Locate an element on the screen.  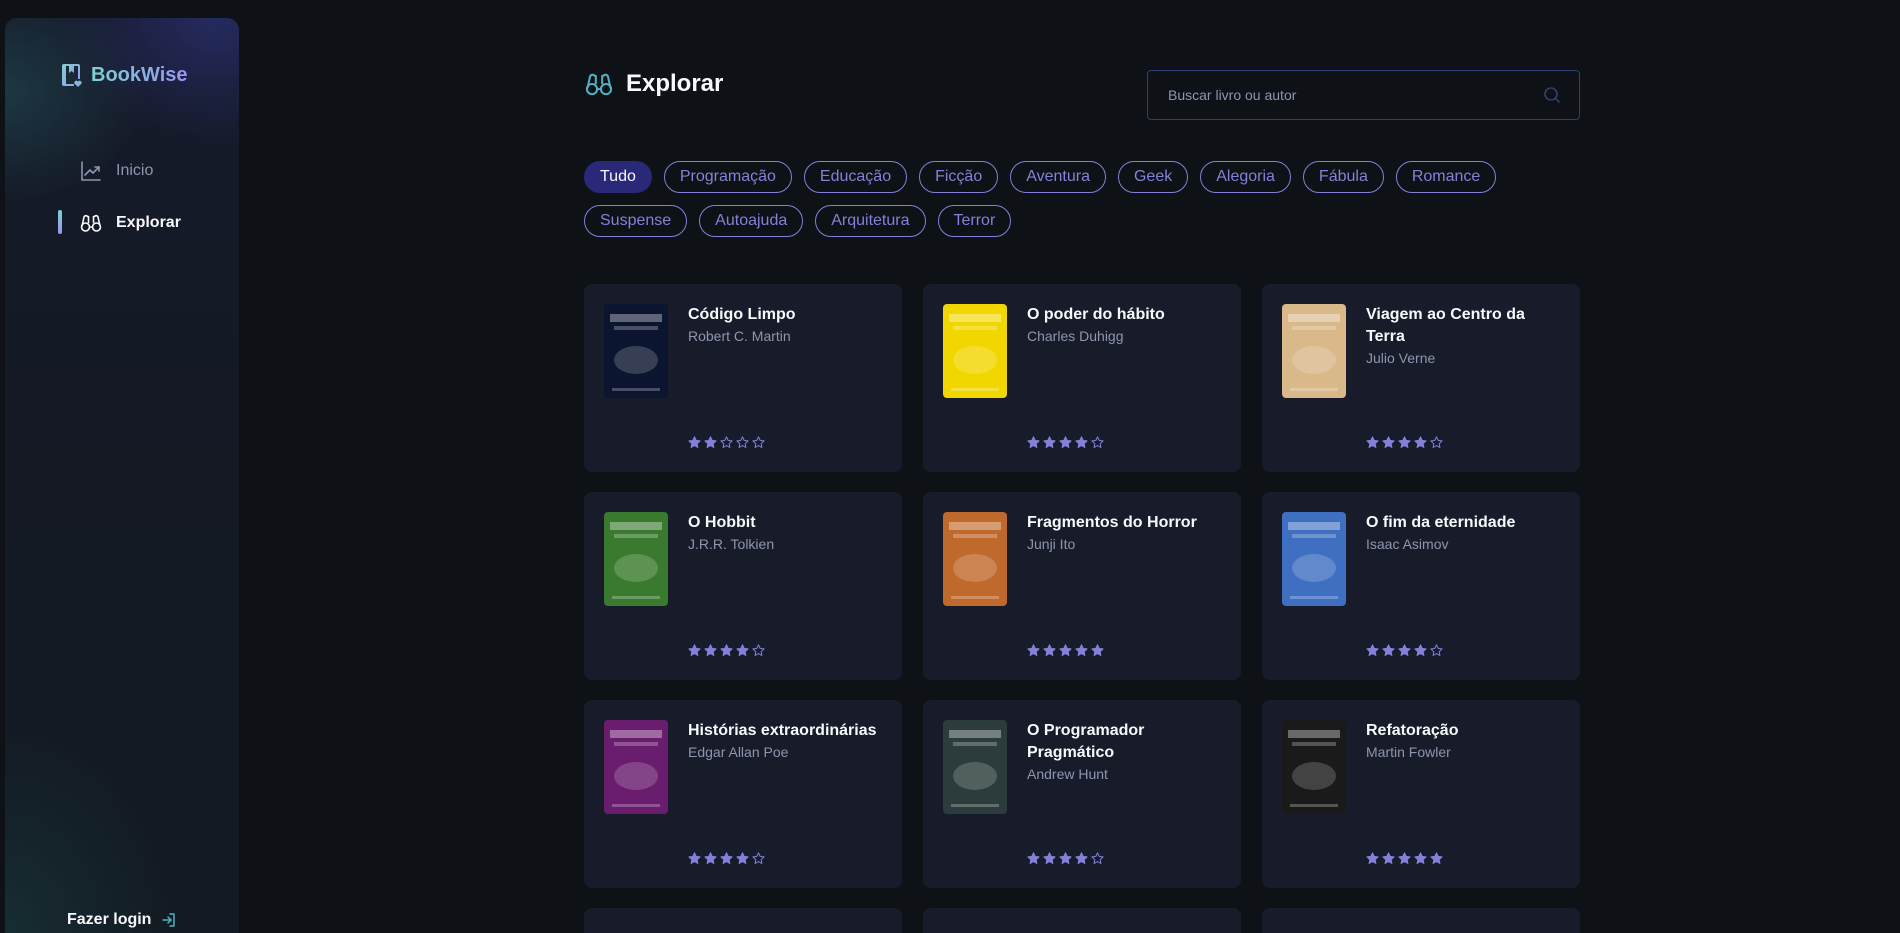
tag-educacao: Educação is located at coordinates (855, 177).